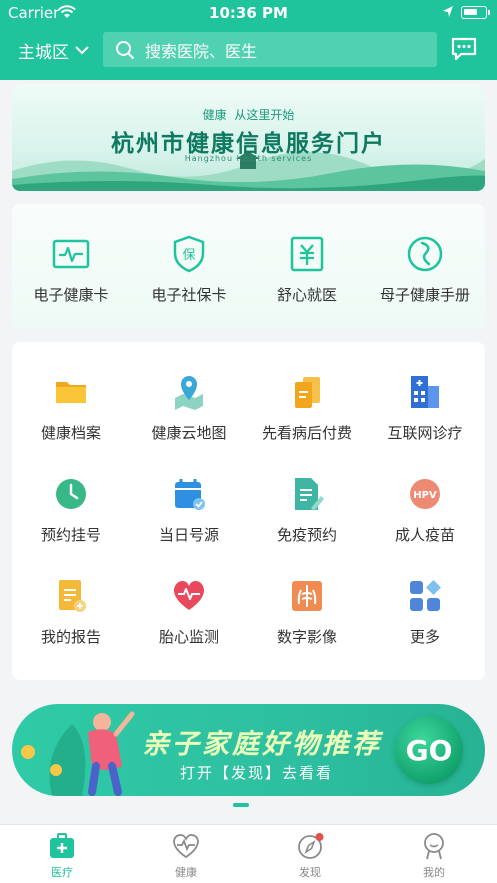 Image resolution: width=497 pixels, height=883 pixels. What do you see at coordinates (241, 805) in the screenshot?
I see `carousel-indicator` at bounding box center [241, 805].